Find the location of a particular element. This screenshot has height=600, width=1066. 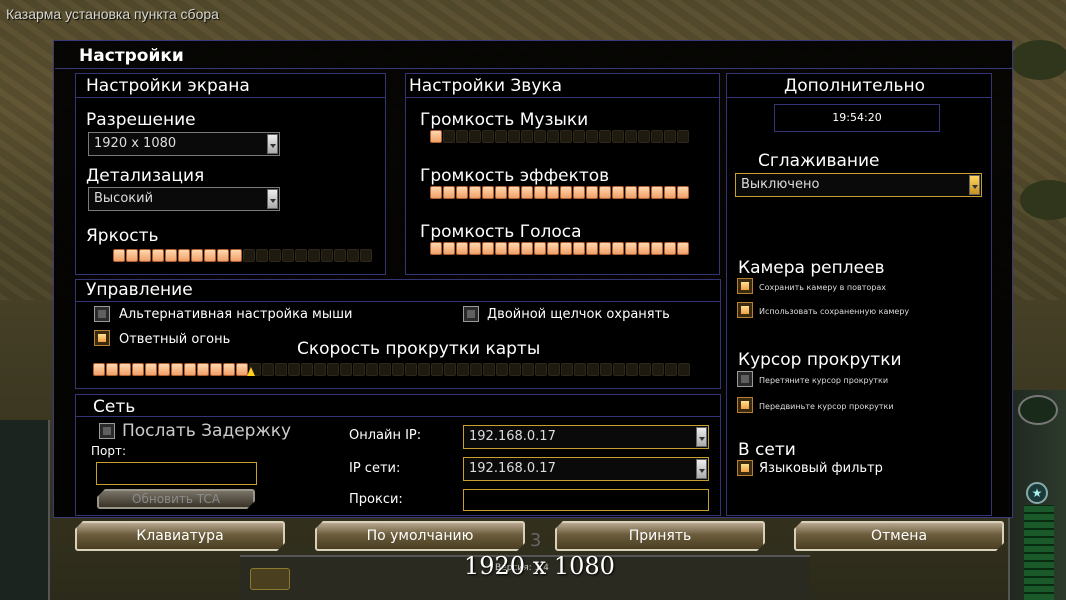

cancel-button: Отмена is located at coordinates (899, 536).